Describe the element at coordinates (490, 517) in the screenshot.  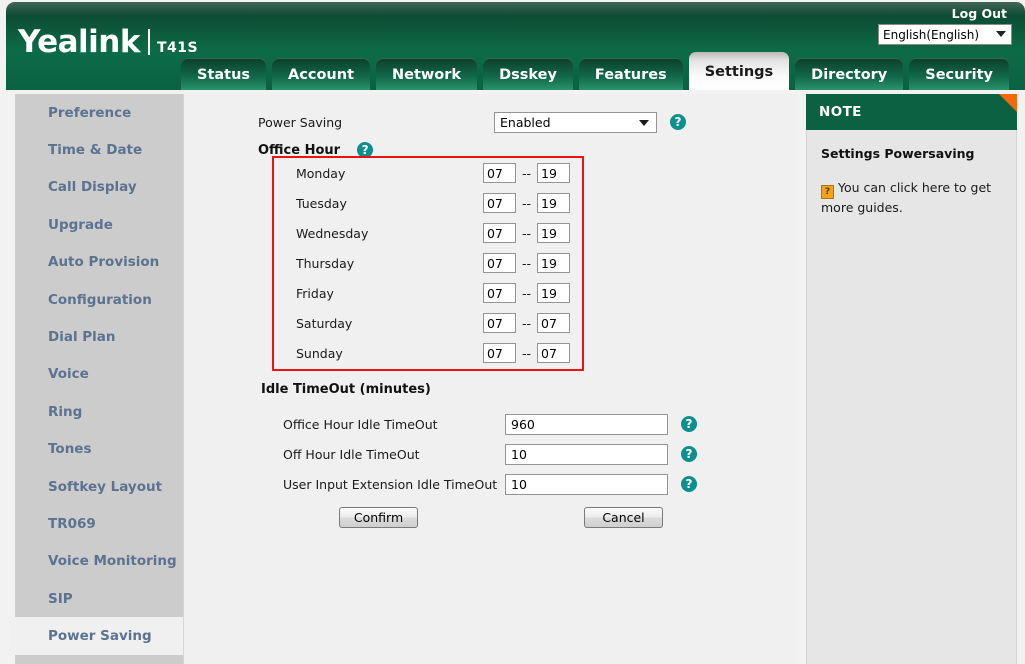
I see `form-actions: Confirm Cancel` at that location.